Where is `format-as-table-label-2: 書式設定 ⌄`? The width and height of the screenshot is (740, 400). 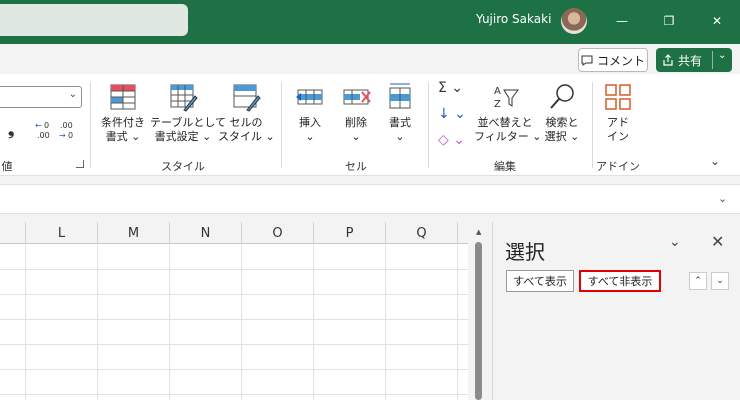
format-as-table-label-2: 書式設定 ⌄ is located at coordinates (183, 136).